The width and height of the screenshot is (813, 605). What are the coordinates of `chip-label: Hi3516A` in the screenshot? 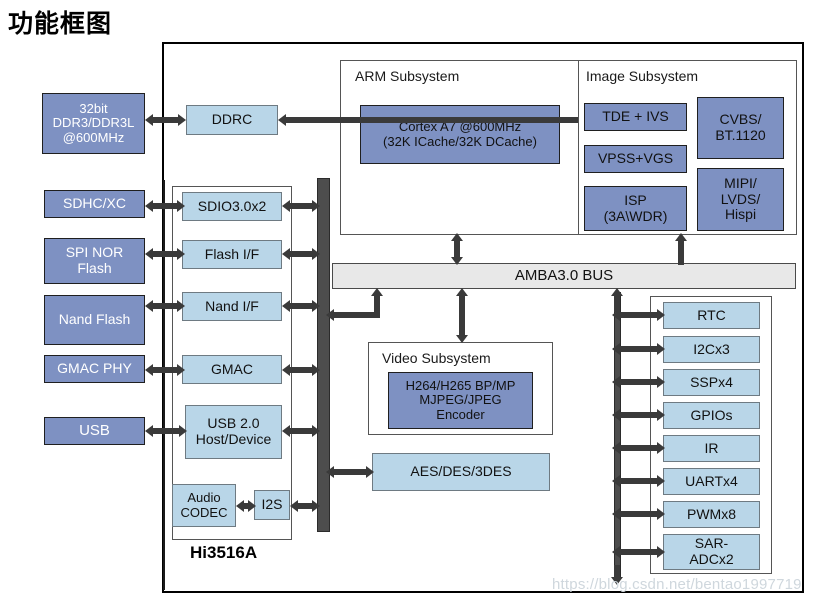 It's located at (224, 552).